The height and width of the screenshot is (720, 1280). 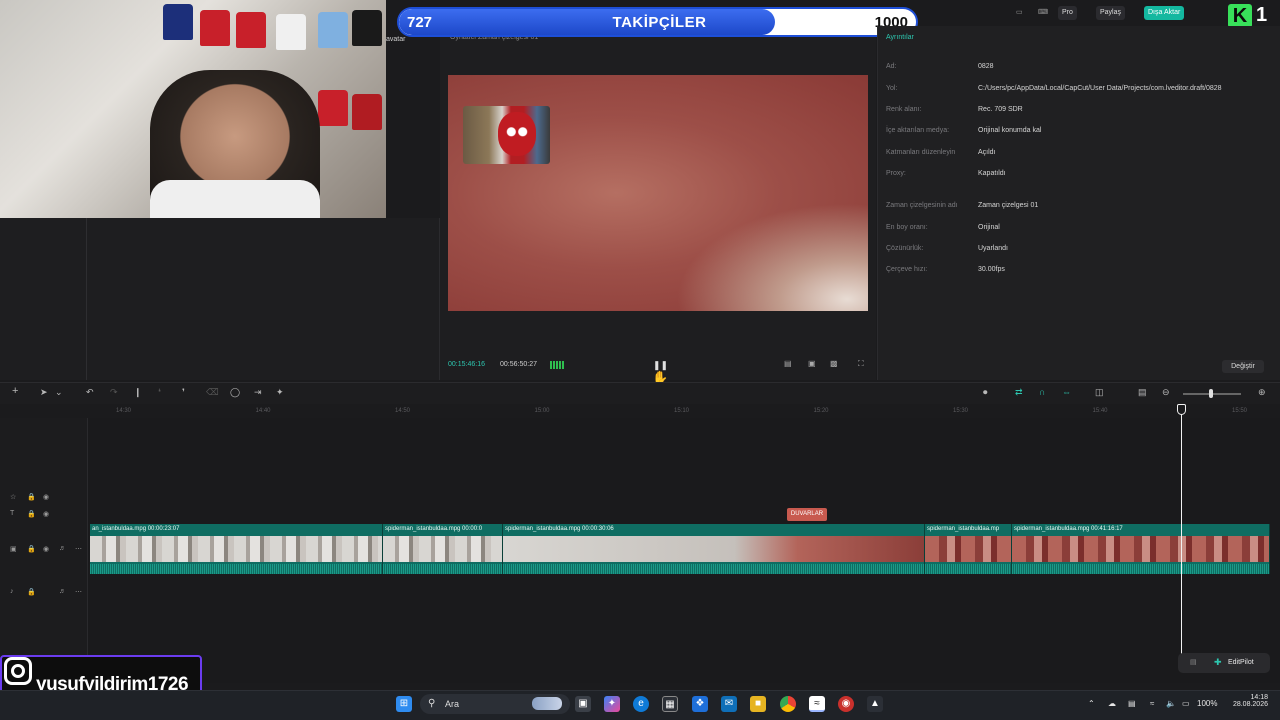 What do you see at coordinates (900, 37) in the screenshot?
I see `details-tab: Ayrıntılar` at bounding box center [900, 37].